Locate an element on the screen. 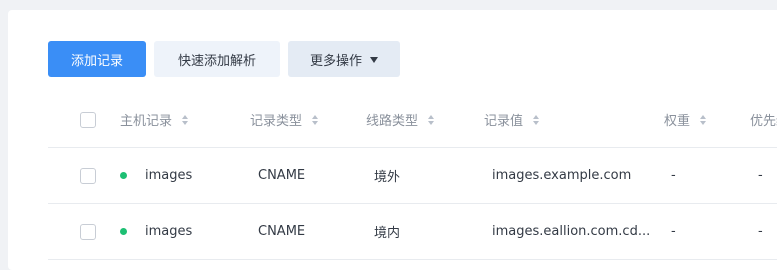 The image size is (777, 270). quick-add-button: 快速添加解析 is located at coordinates (217, 59).